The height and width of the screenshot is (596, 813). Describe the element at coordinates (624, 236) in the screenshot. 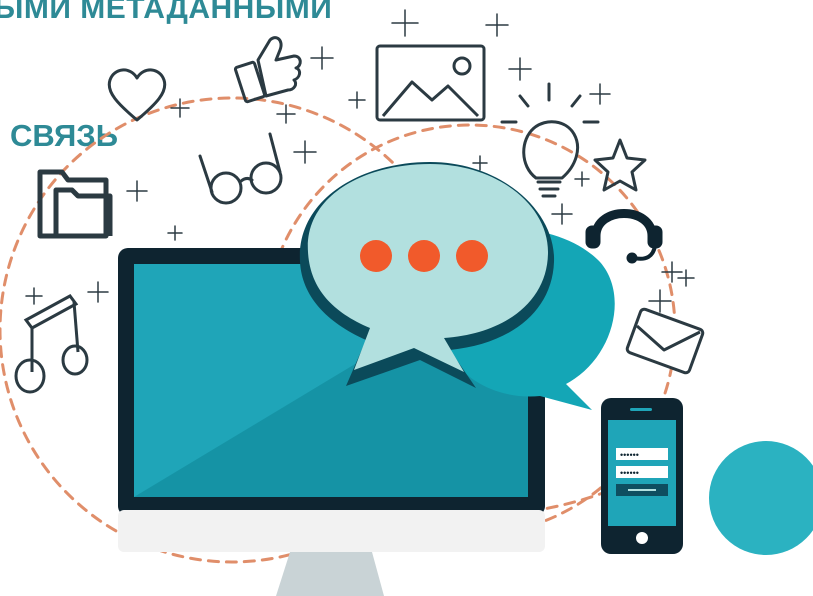

I see `headset-icon` at that location.